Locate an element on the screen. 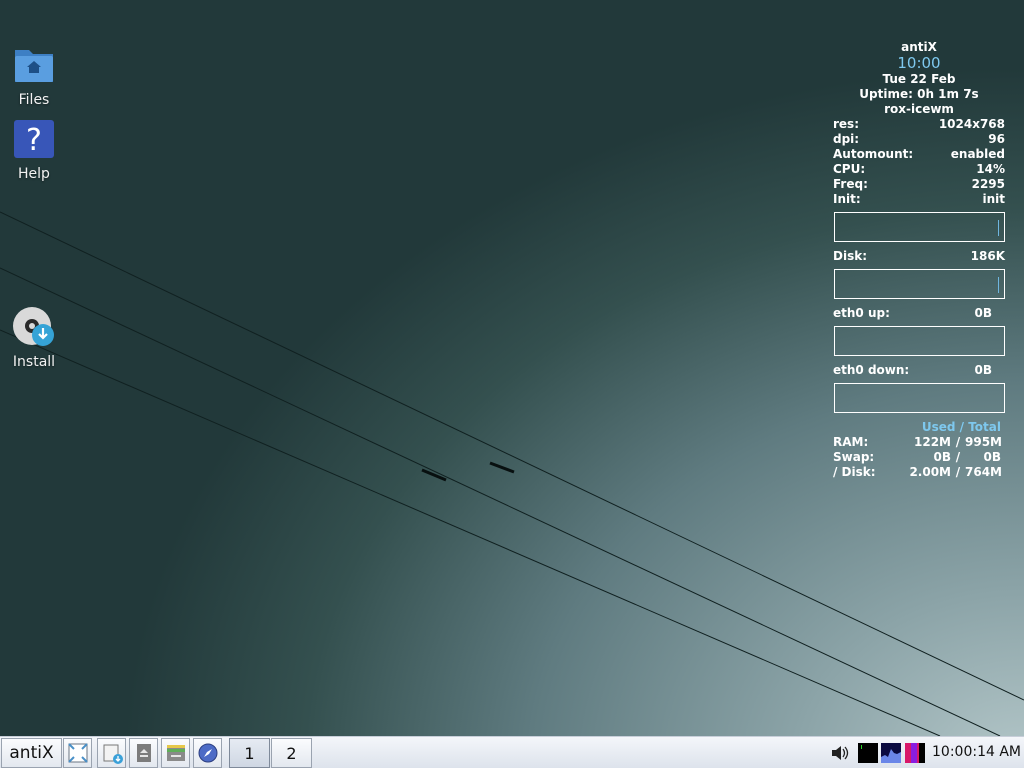  stat-value: enabled is located at coordinates (977, 154).